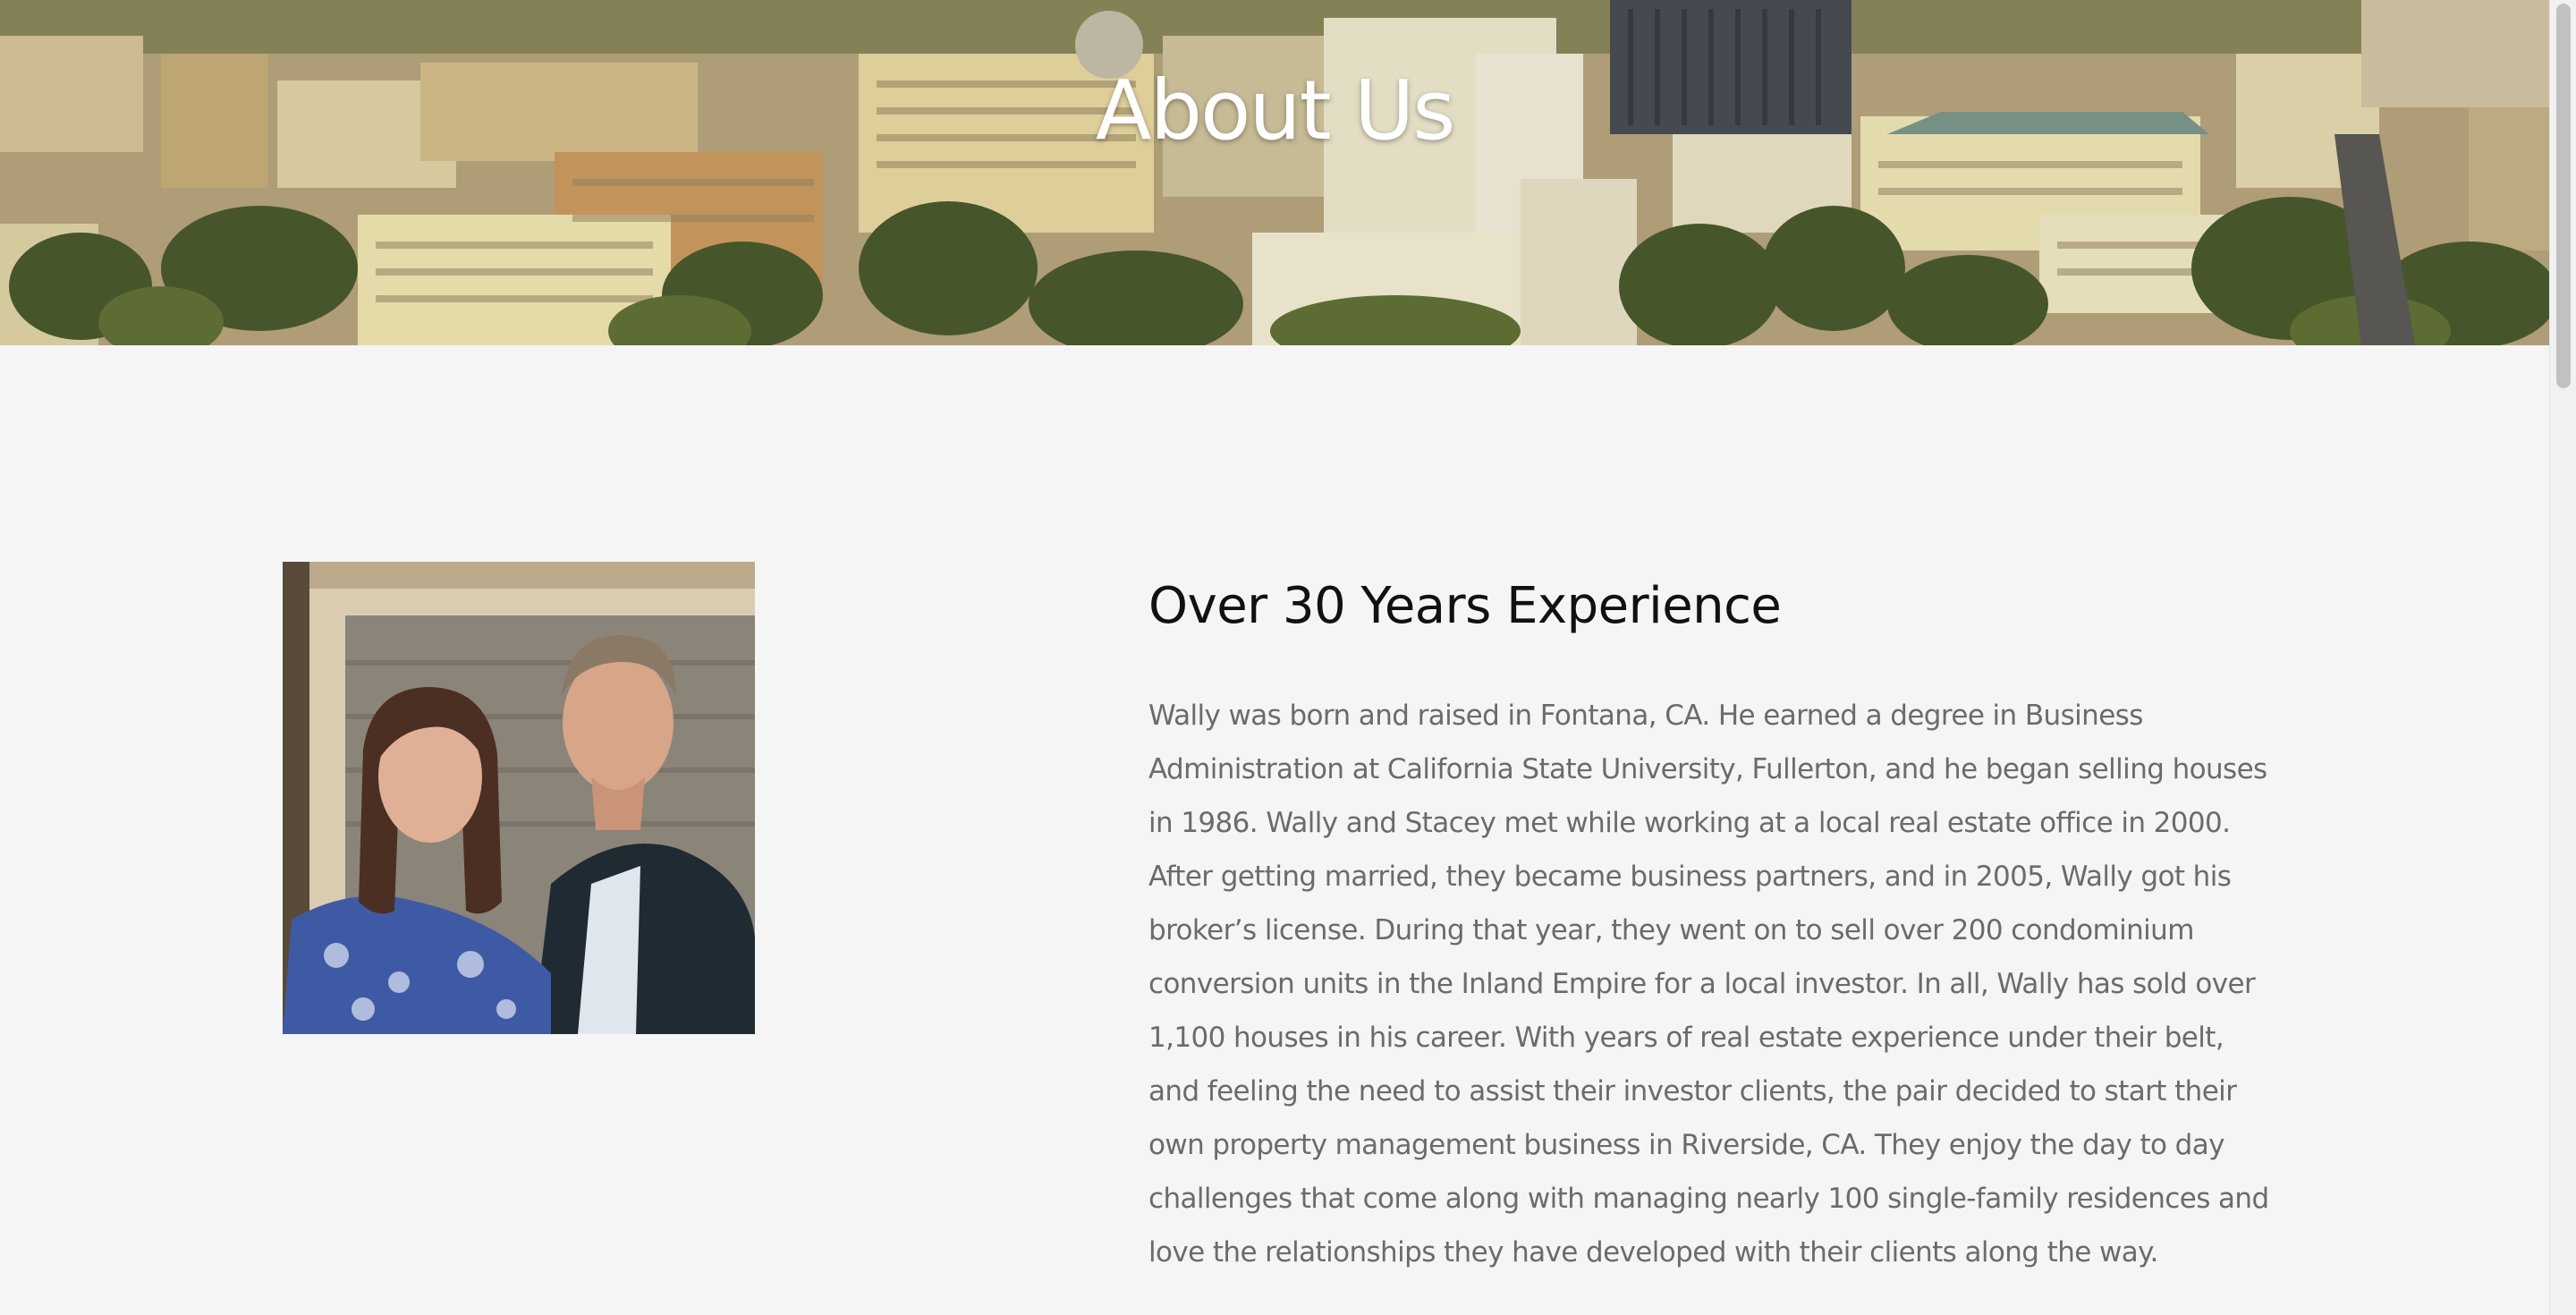  What do you see at coordinates (2562, 657) in the screenshot?
I see `vertical-scrollbar` at bounding box center [2562, 657].